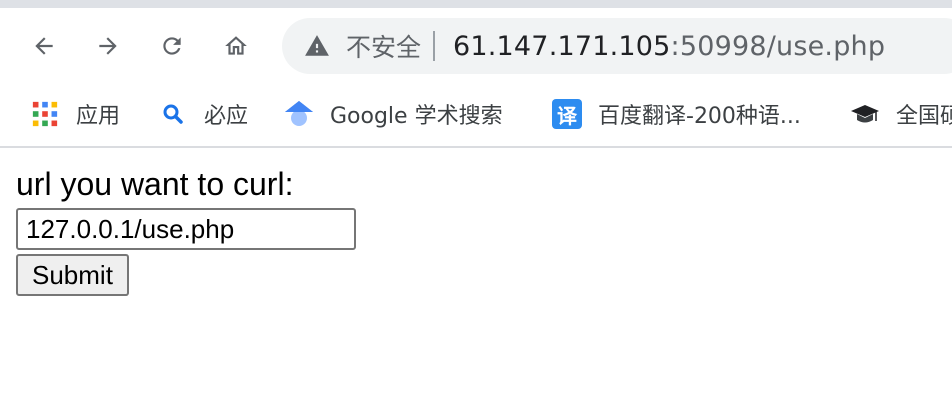 The width and height of the screenshot is (952, 405). I want to click on url-input, so click(186, 229).